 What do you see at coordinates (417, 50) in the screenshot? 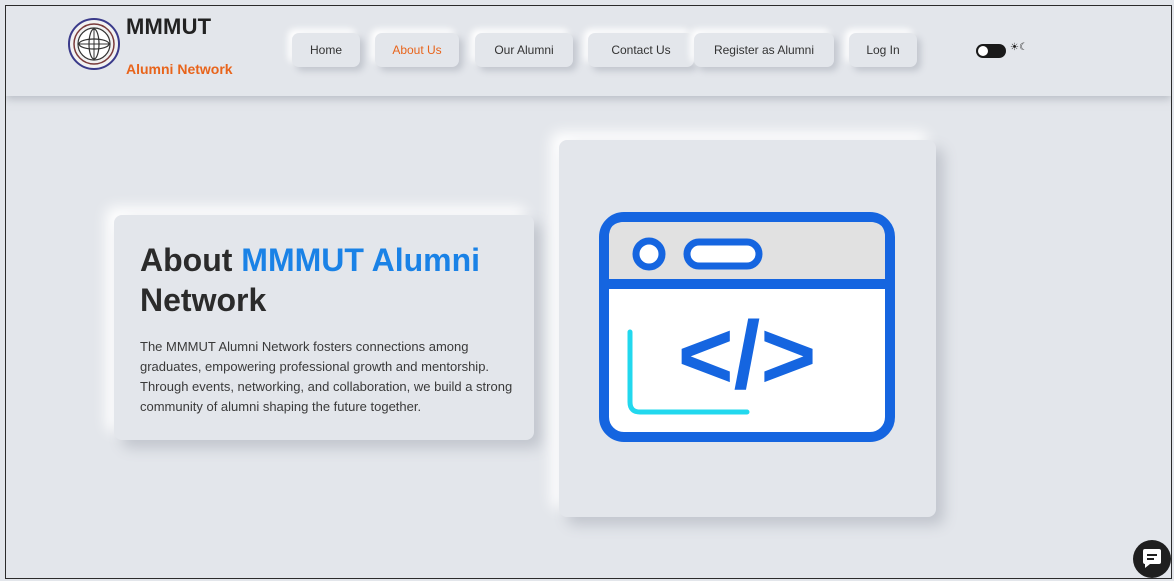
I see `nav-about-us: About Us` at bounding box center [417, 50].